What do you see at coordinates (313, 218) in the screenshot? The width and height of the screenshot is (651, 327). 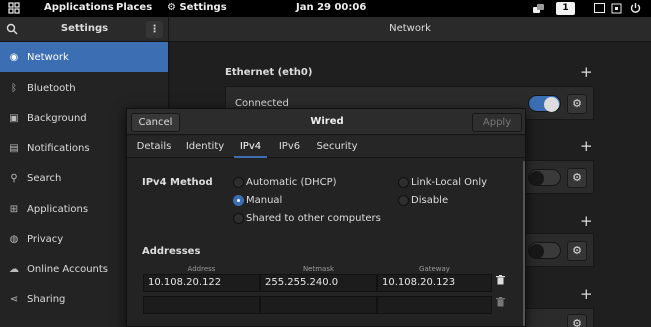 I see `shared-label: Shared to other computers` at bounding box center [313, 218].